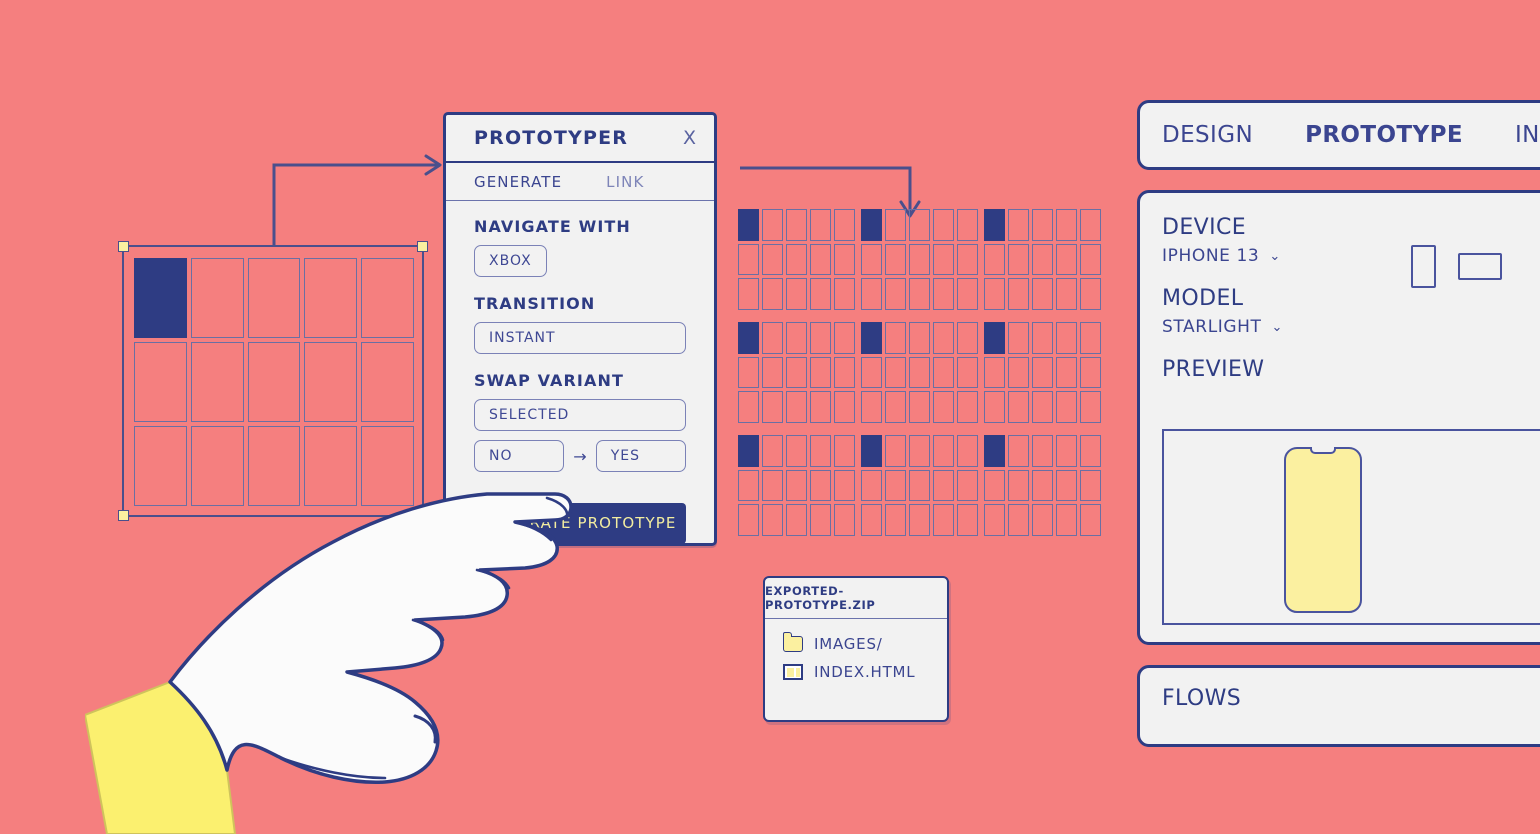 Image resolution: width=1540 pixels, height=834 pixels. I want to click on tab-inspect: INSPECT, so click(1527, 135).